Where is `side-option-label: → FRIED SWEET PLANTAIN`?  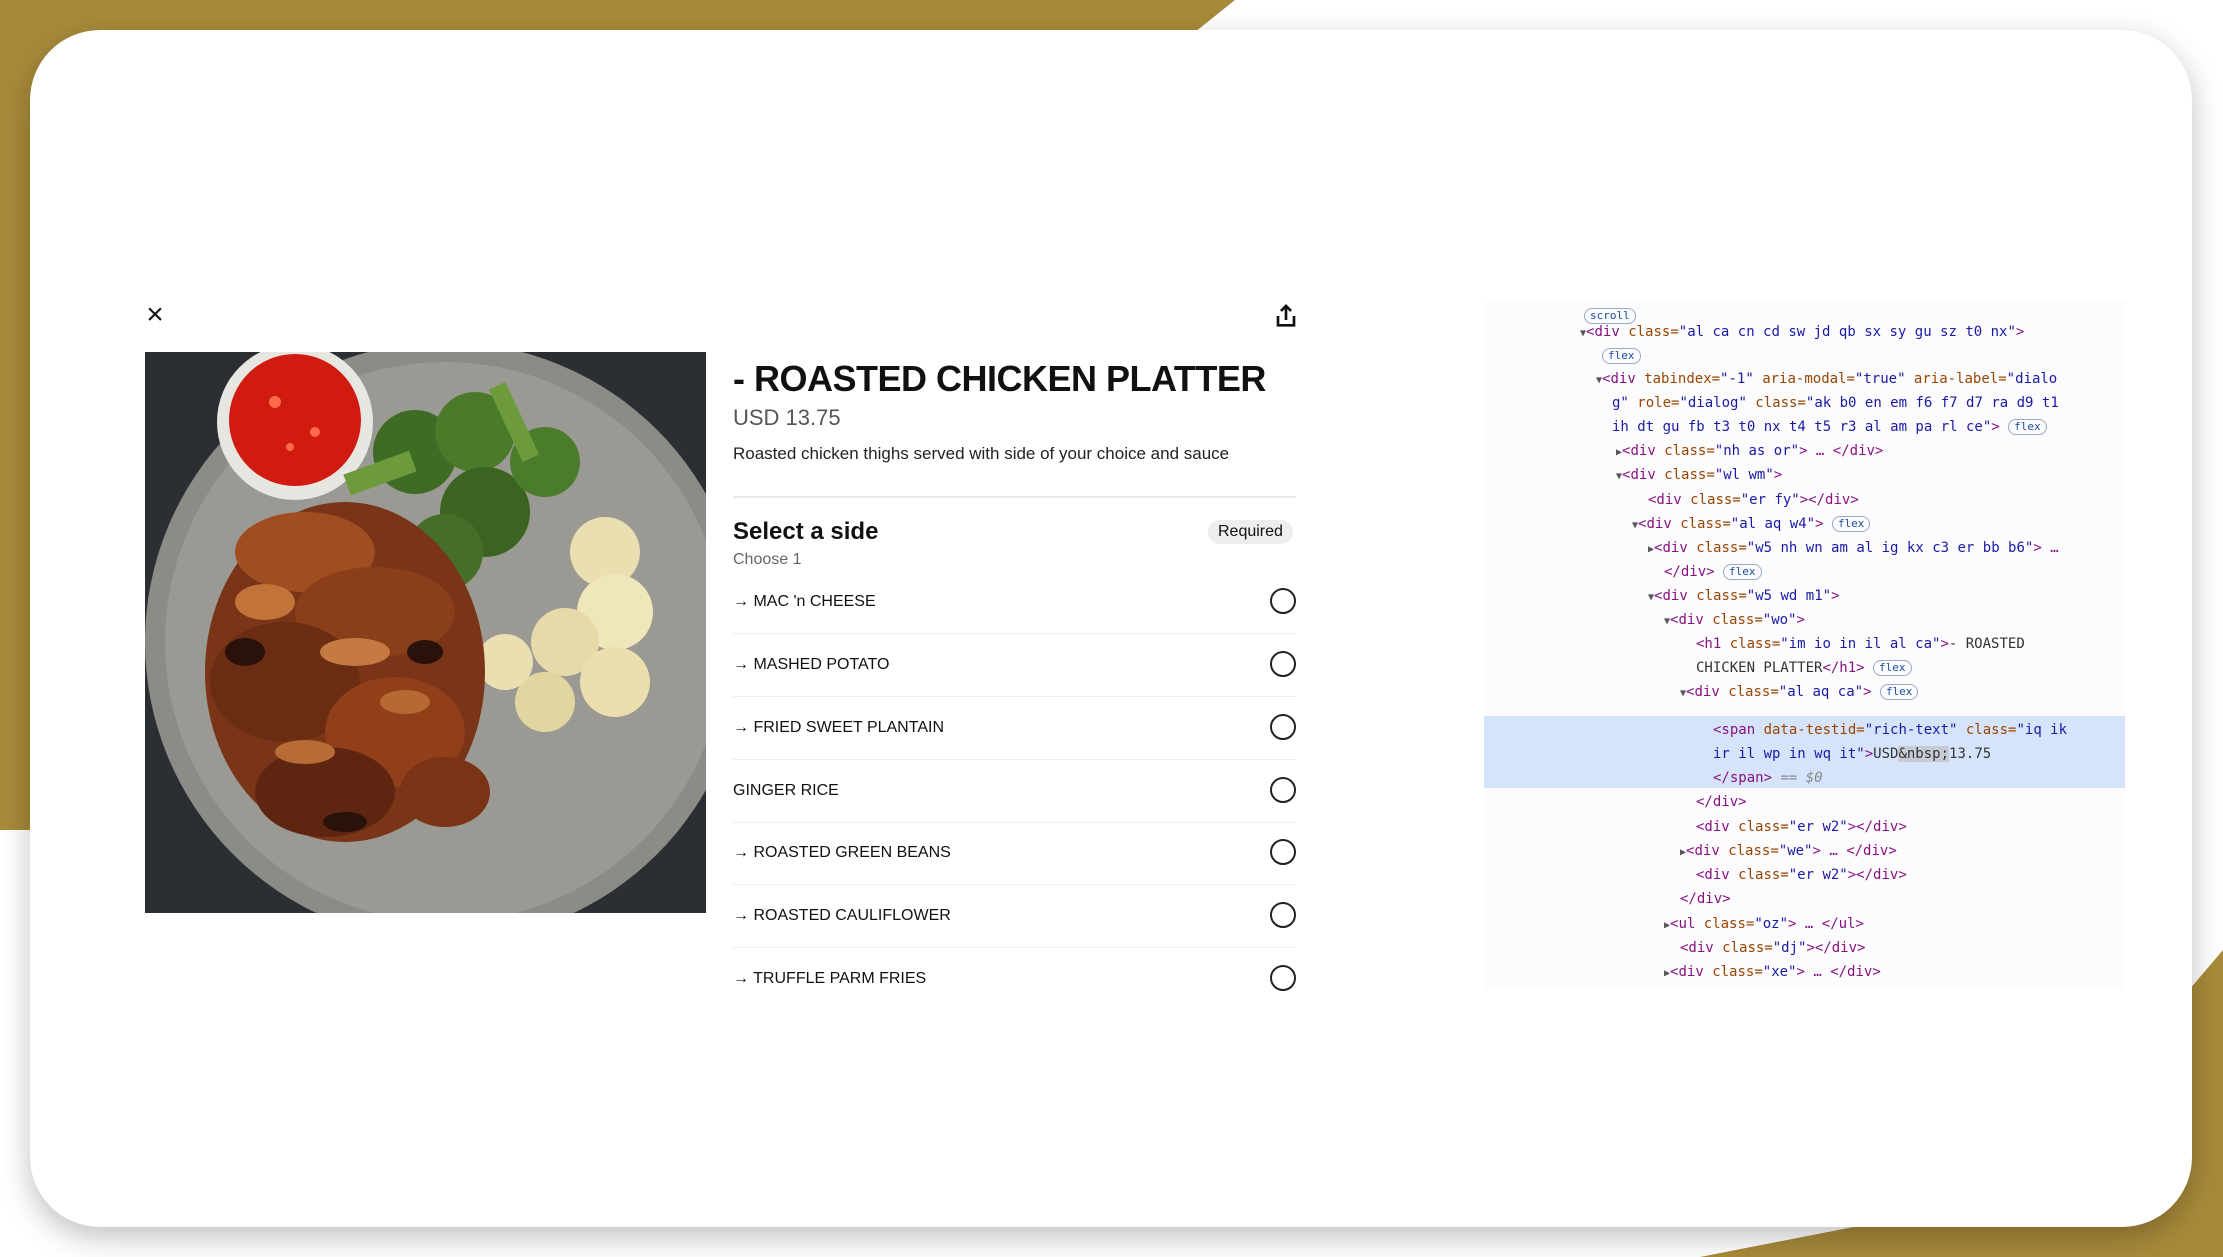
side-option-label: → FRIED SWEET PLANTAIN is located at coordinates (838, 727).